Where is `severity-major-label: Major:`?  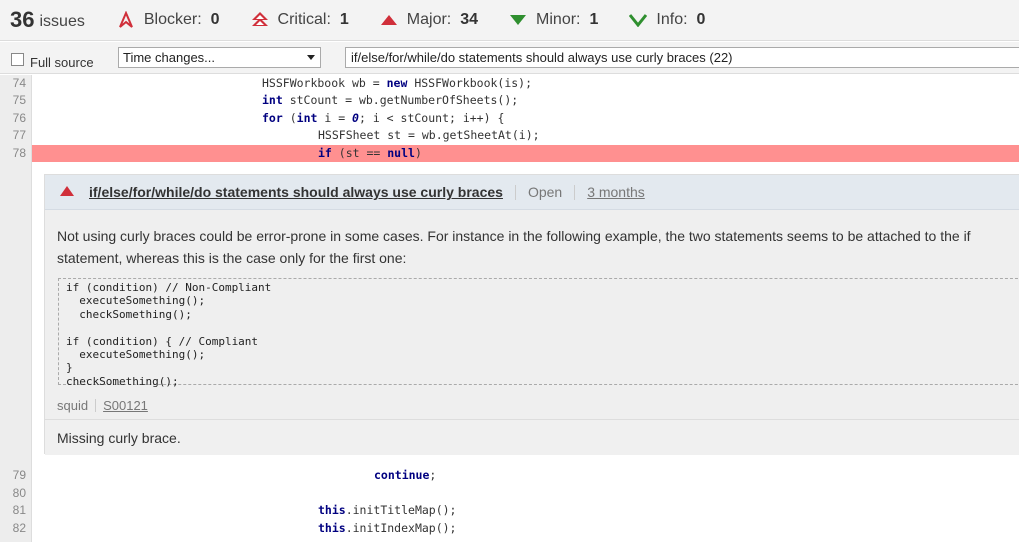 severity-major-label: Major: is located at coordinates (429, 19).